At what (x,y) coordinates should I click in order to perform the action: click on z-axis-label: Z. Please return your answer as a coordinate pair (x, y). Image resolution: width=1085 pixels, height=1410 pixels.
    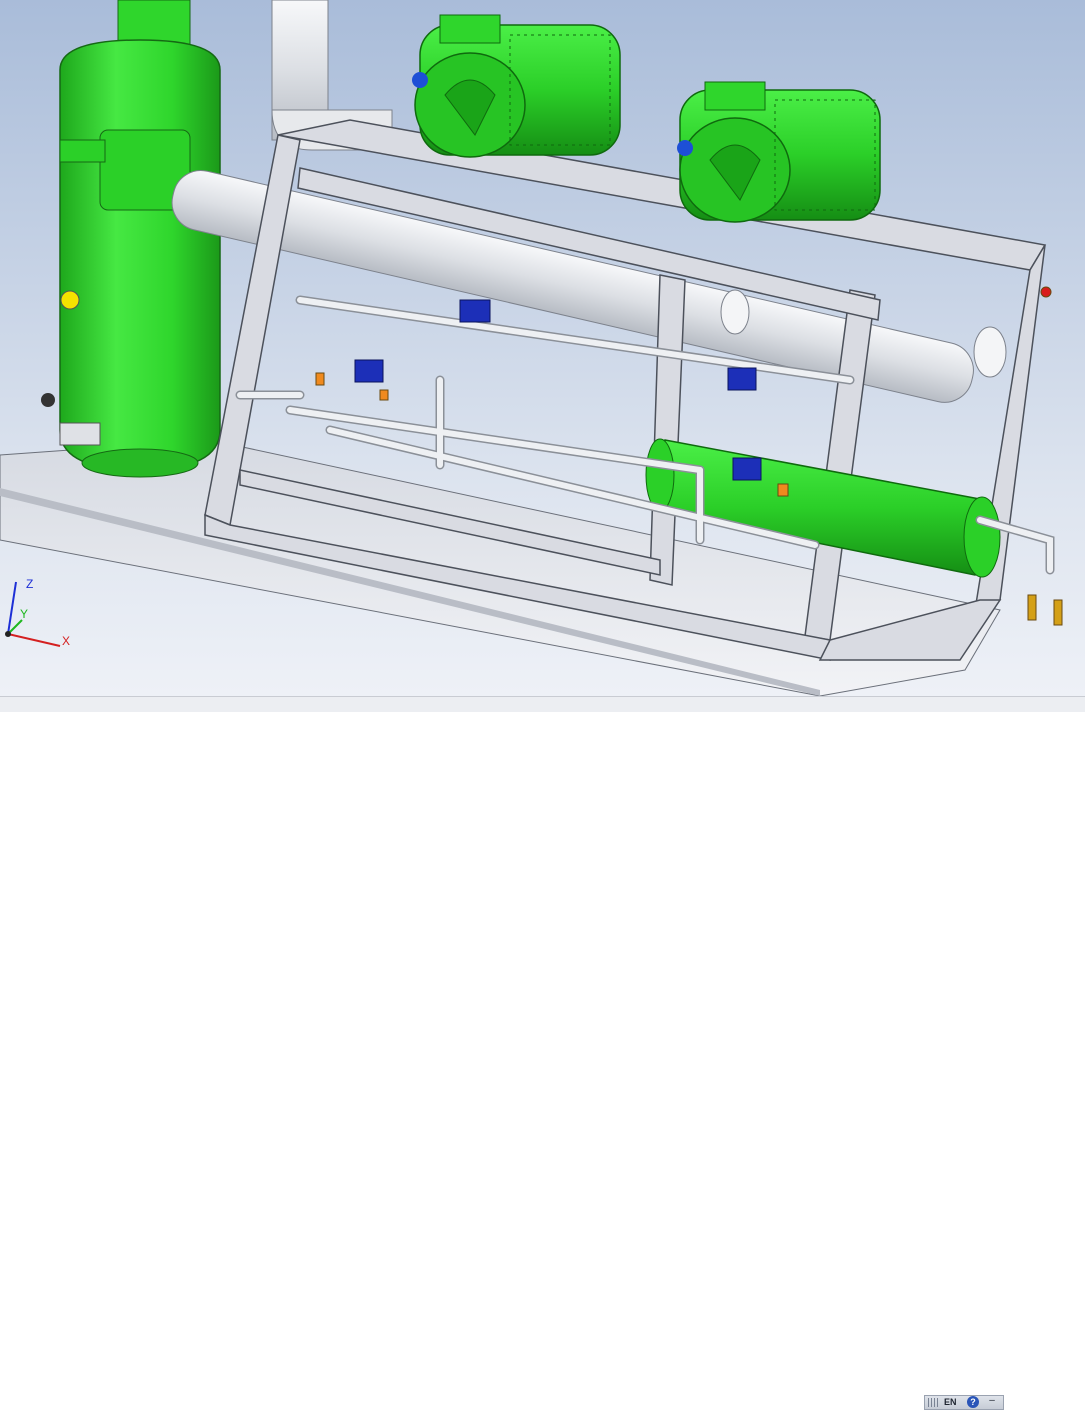
    Looking at the image, I should click on (29, 584).